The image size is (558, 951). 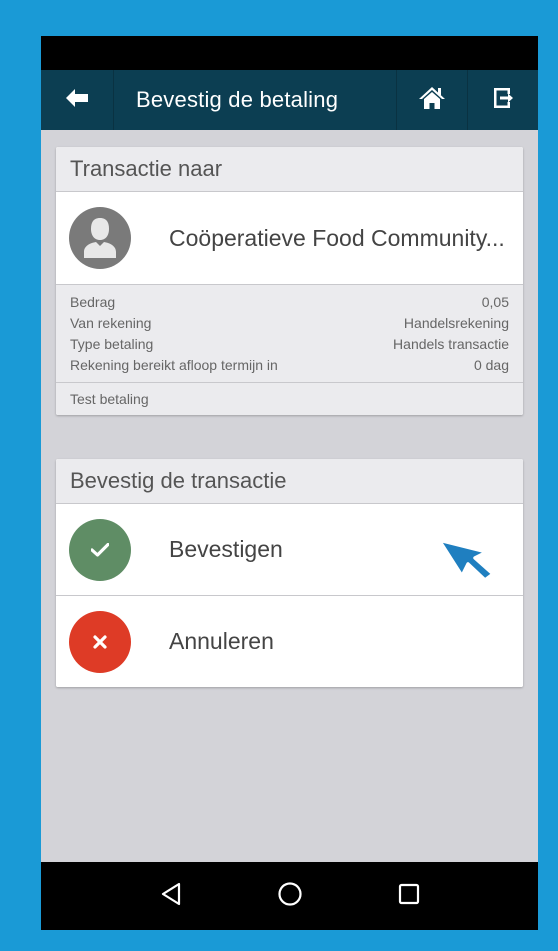 What do you see at coordinates (466, 561) in the screenshot?
I see `mouse-cursor-icon` at bounding box center [466, 561].